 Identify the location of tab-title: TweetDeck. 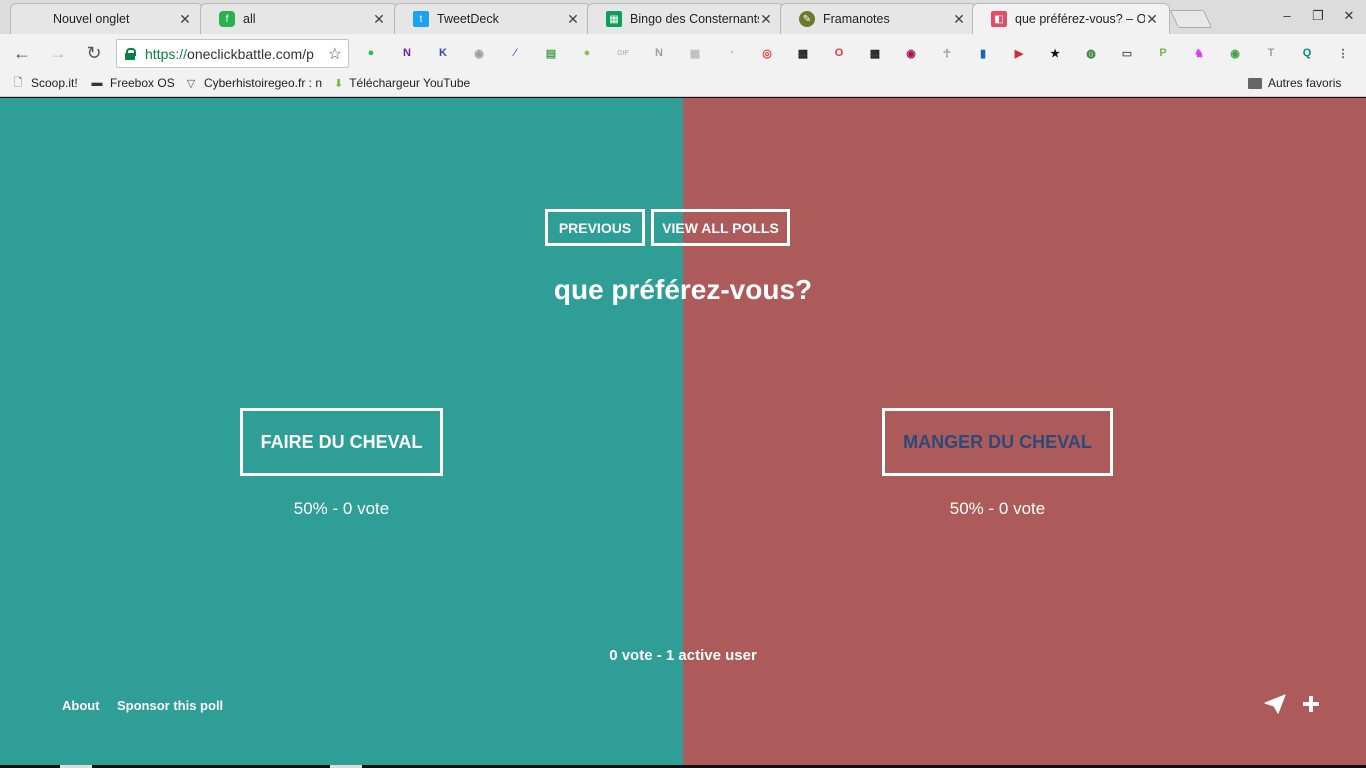
(468, 19).